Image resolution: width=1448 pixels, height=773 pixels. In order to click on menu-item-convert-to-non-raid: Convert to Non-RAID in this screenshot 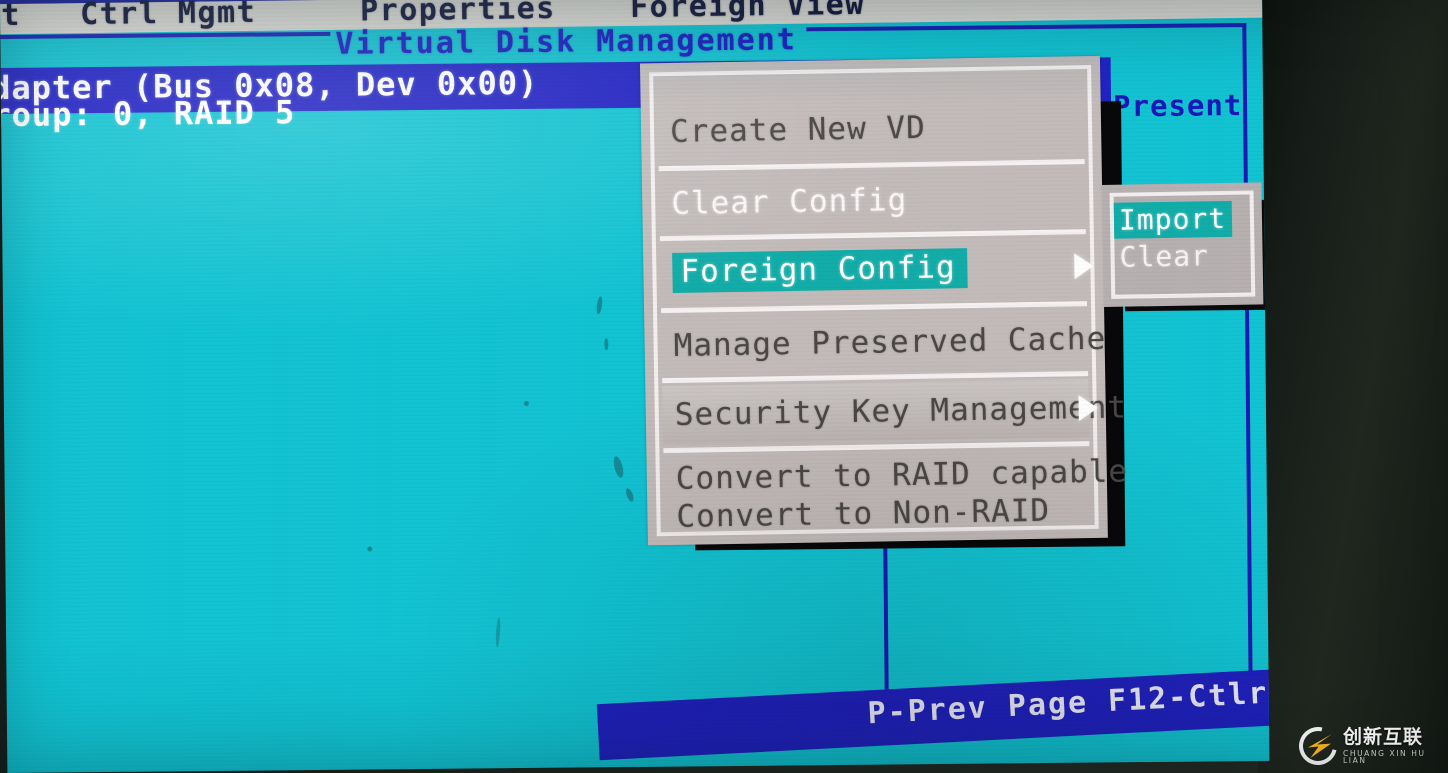, I will do `click(877, 513)`.